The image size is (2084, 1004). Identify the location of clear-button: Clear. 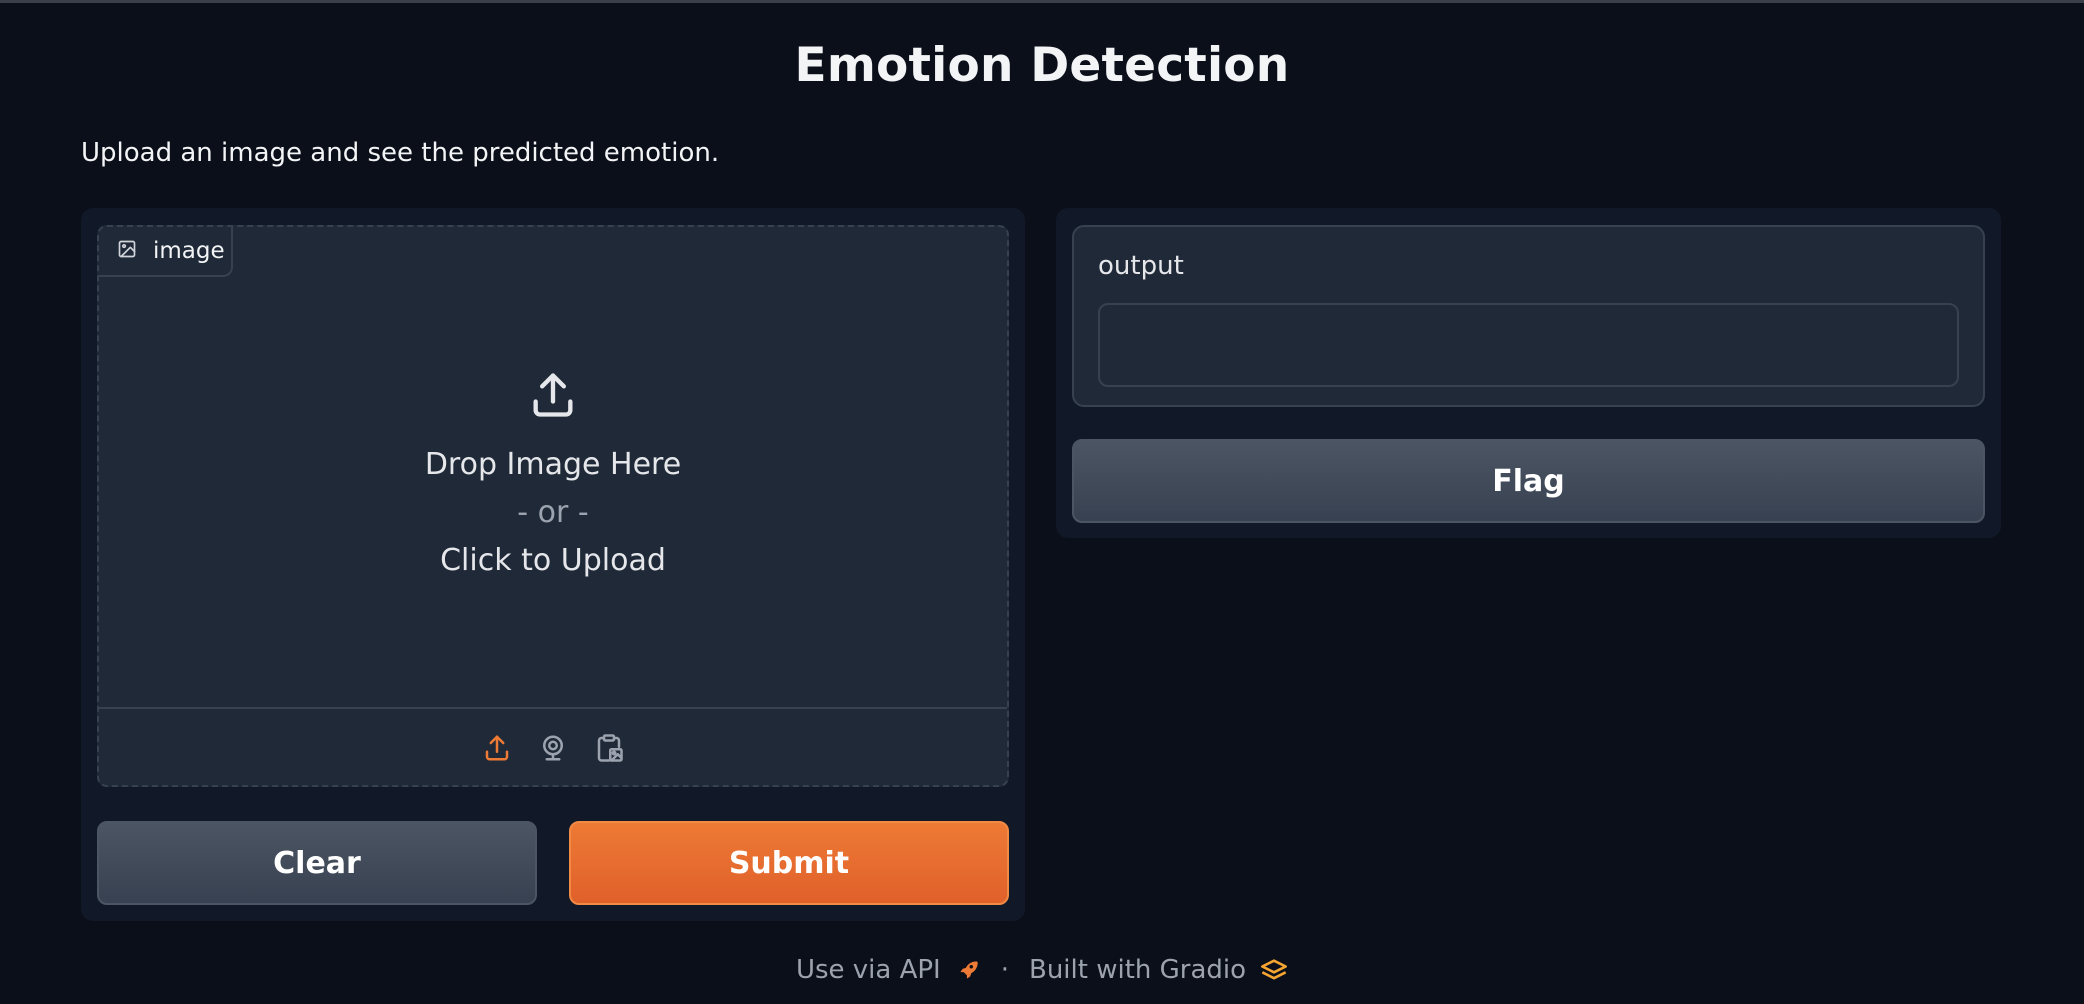
(317, 863).